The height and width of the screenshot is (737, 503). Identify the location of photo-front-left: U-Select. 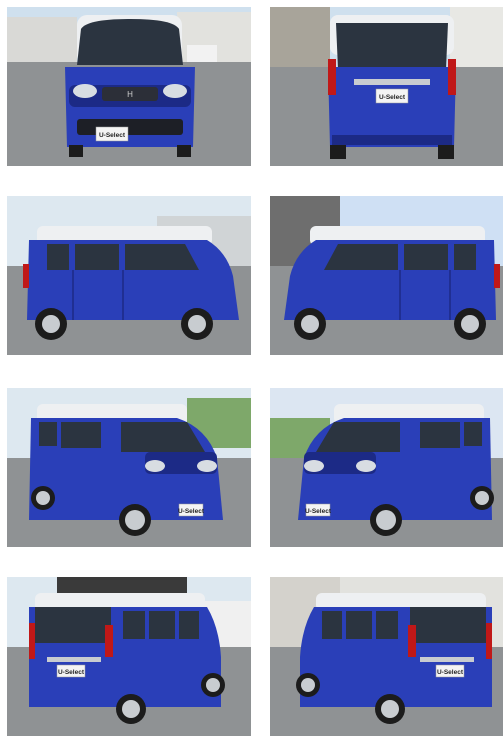
(129, 467).